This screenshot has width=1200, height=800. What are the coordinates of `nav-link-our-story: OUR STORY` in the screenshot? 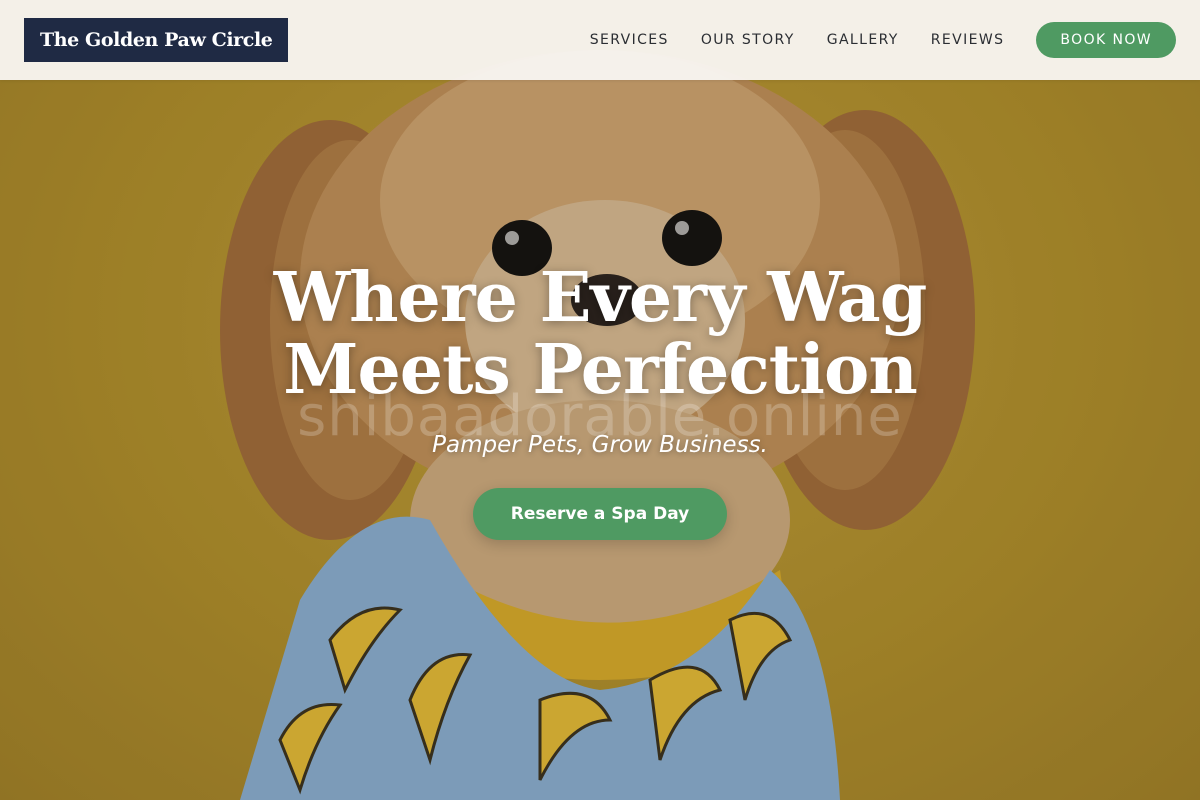 It's located at (748, 40).